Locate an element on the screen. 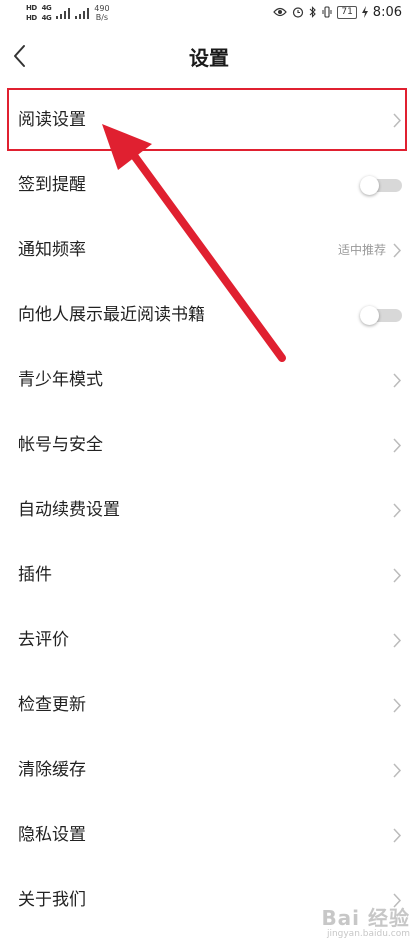 The image size is (418, 945). settings-item-checkin-reminder: 签到提醒 is located at coordinates (209, 185).